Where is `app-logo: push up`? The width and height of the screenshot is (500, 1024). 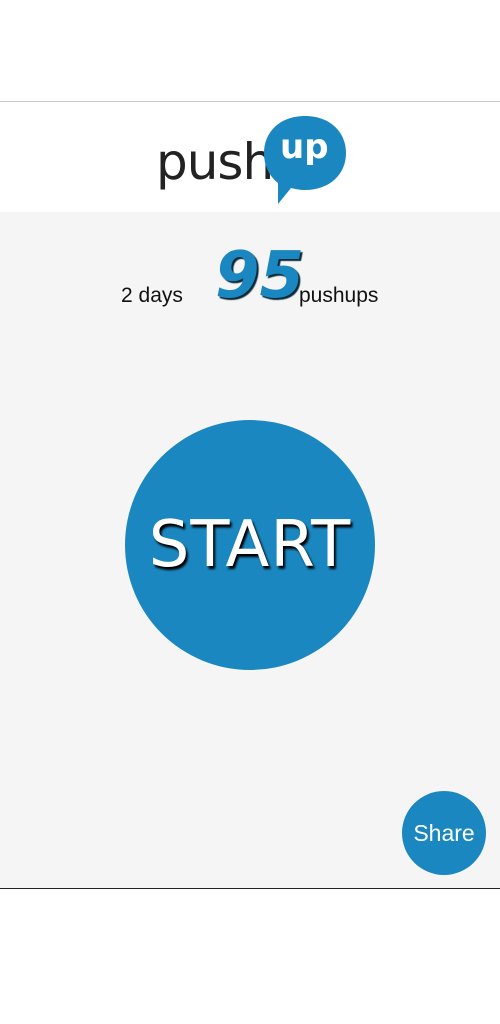 app-logo: push up is located at coordinates (250, 159).